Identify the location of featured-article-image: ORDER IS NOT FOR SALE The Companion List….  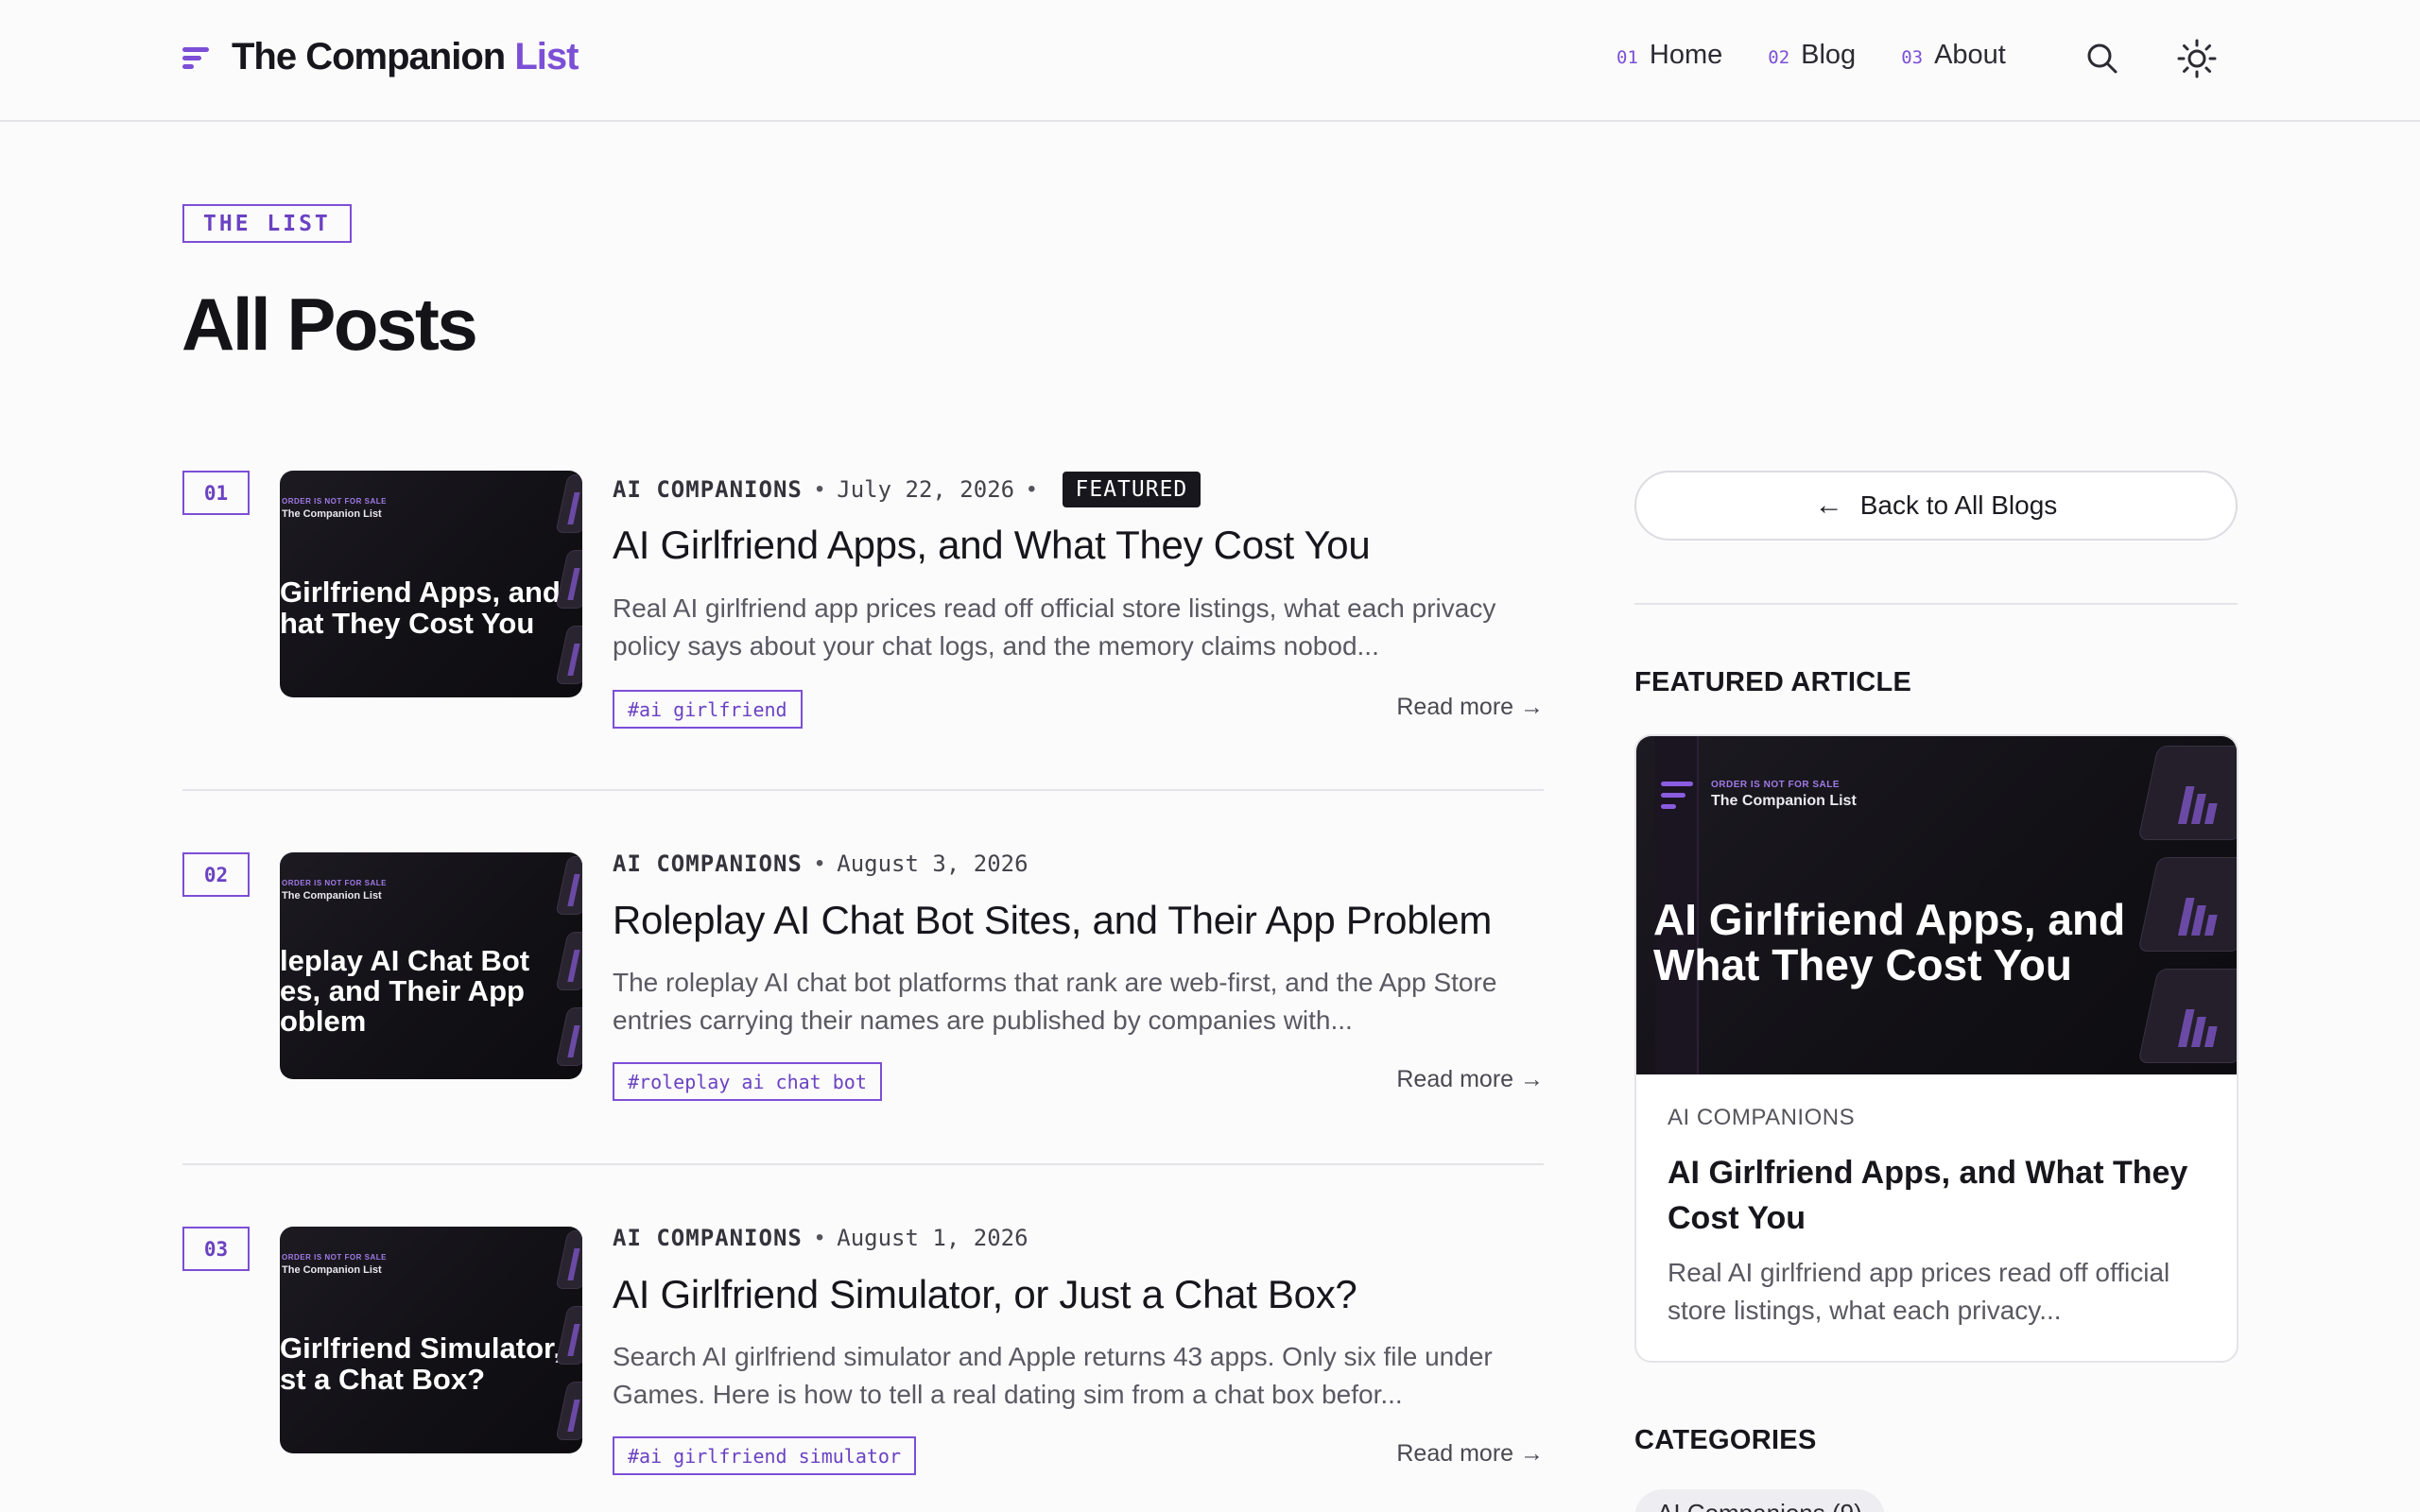
(1936, 905).